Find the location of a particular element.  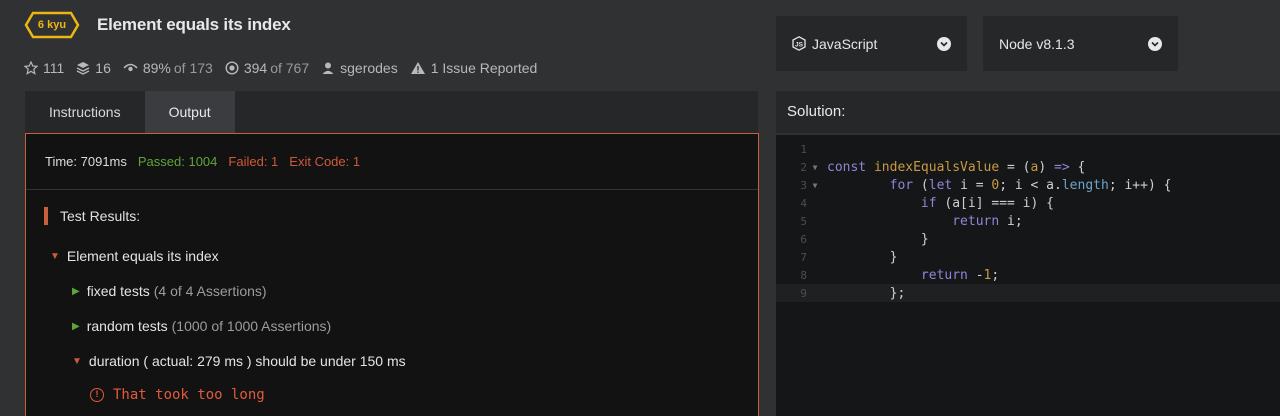

code-line: 1 is located at coordinates (1028, 149).